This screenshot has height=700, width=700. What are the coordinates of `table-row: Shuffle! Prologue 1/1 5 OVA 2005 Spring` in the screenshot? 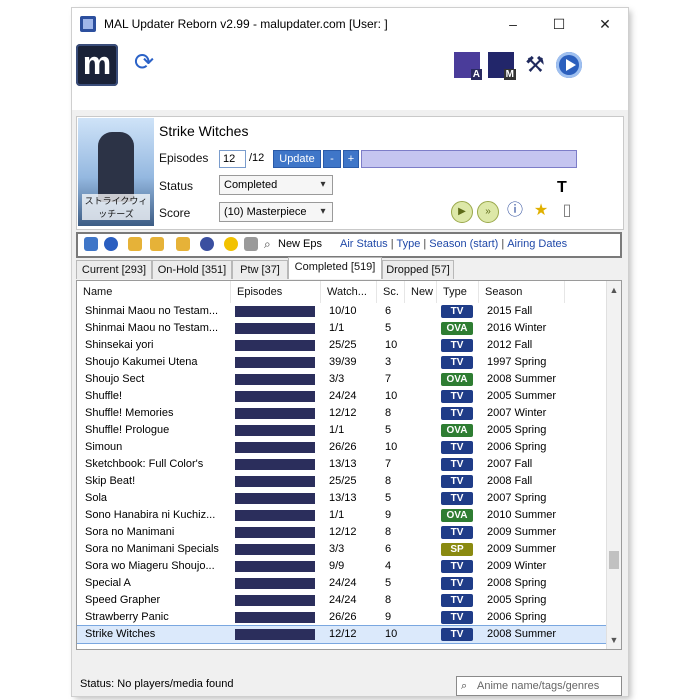 It's located at (342, 430).